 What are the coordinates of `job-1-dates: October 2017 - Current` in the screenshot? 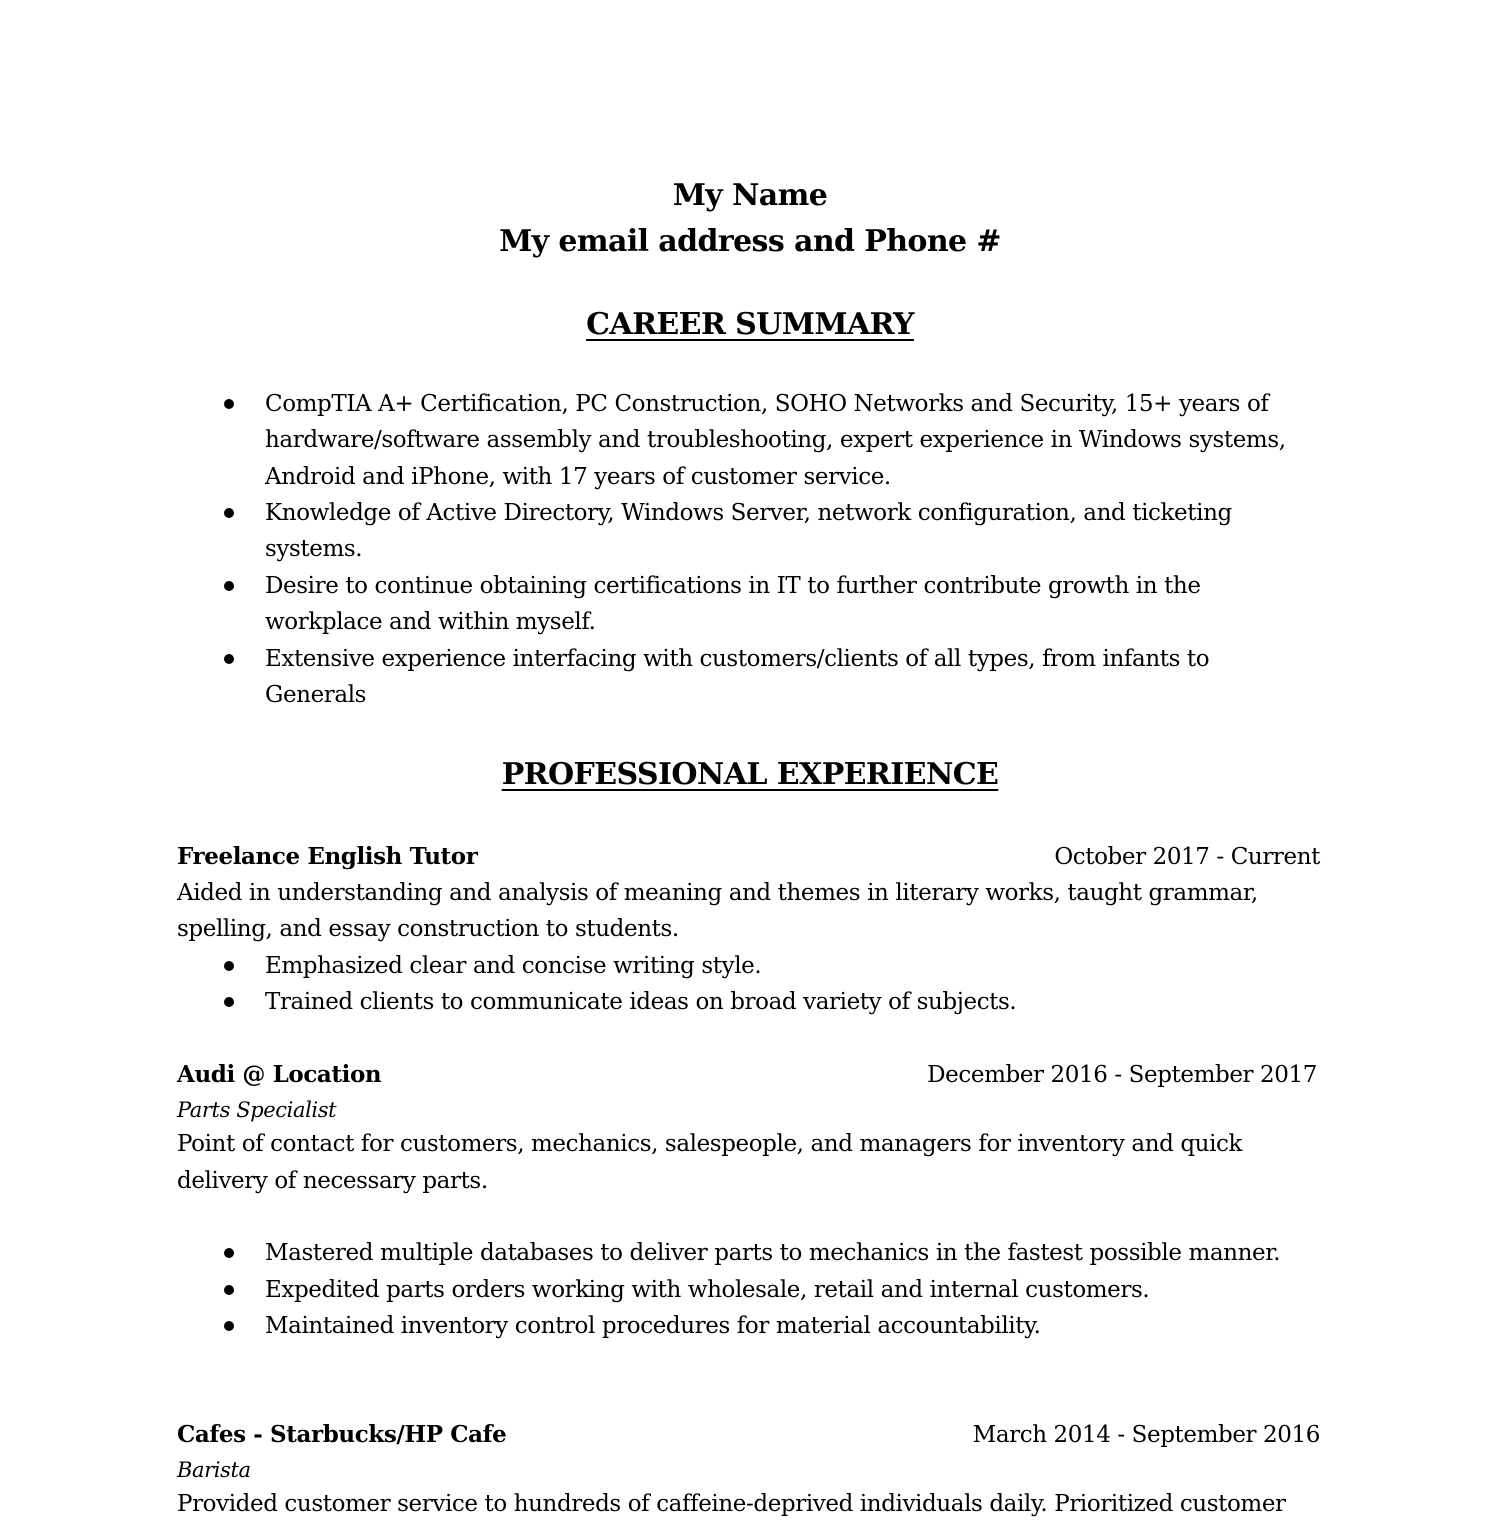 It's located at (1187, 857).